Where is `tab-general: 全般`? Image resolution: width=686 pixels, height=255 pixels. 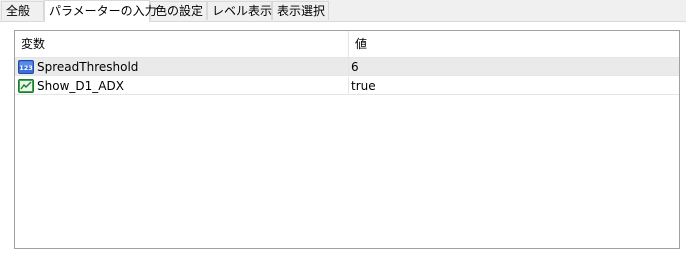 tab-general: 全般 is located at coordinates (22, 10).